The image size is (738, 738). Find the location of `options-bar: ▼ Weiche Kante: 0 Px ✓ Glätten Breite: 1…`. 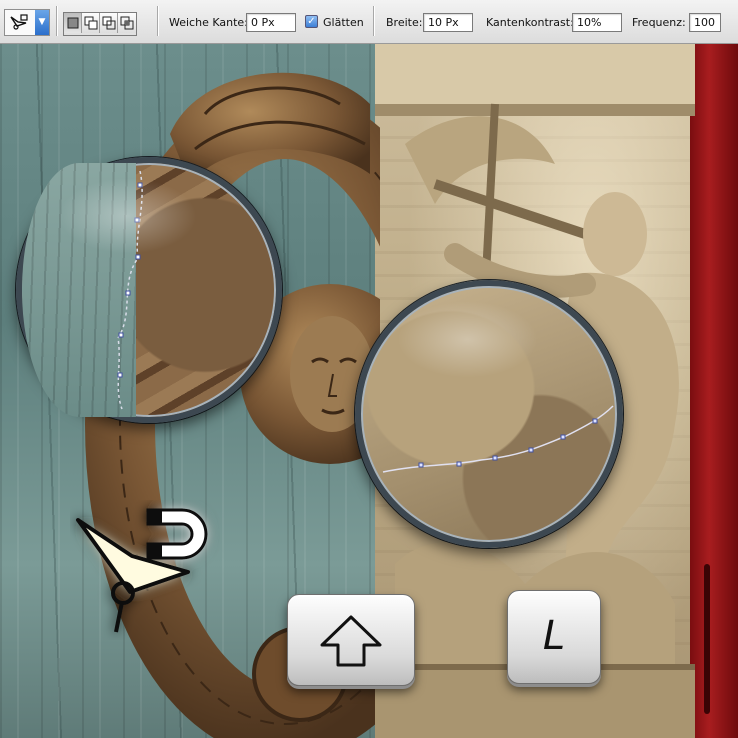

options-bar: ▼ Weiche Kante: 0 Px ✓ Glätten Breite: 1… is located at coordinates (369, 22).